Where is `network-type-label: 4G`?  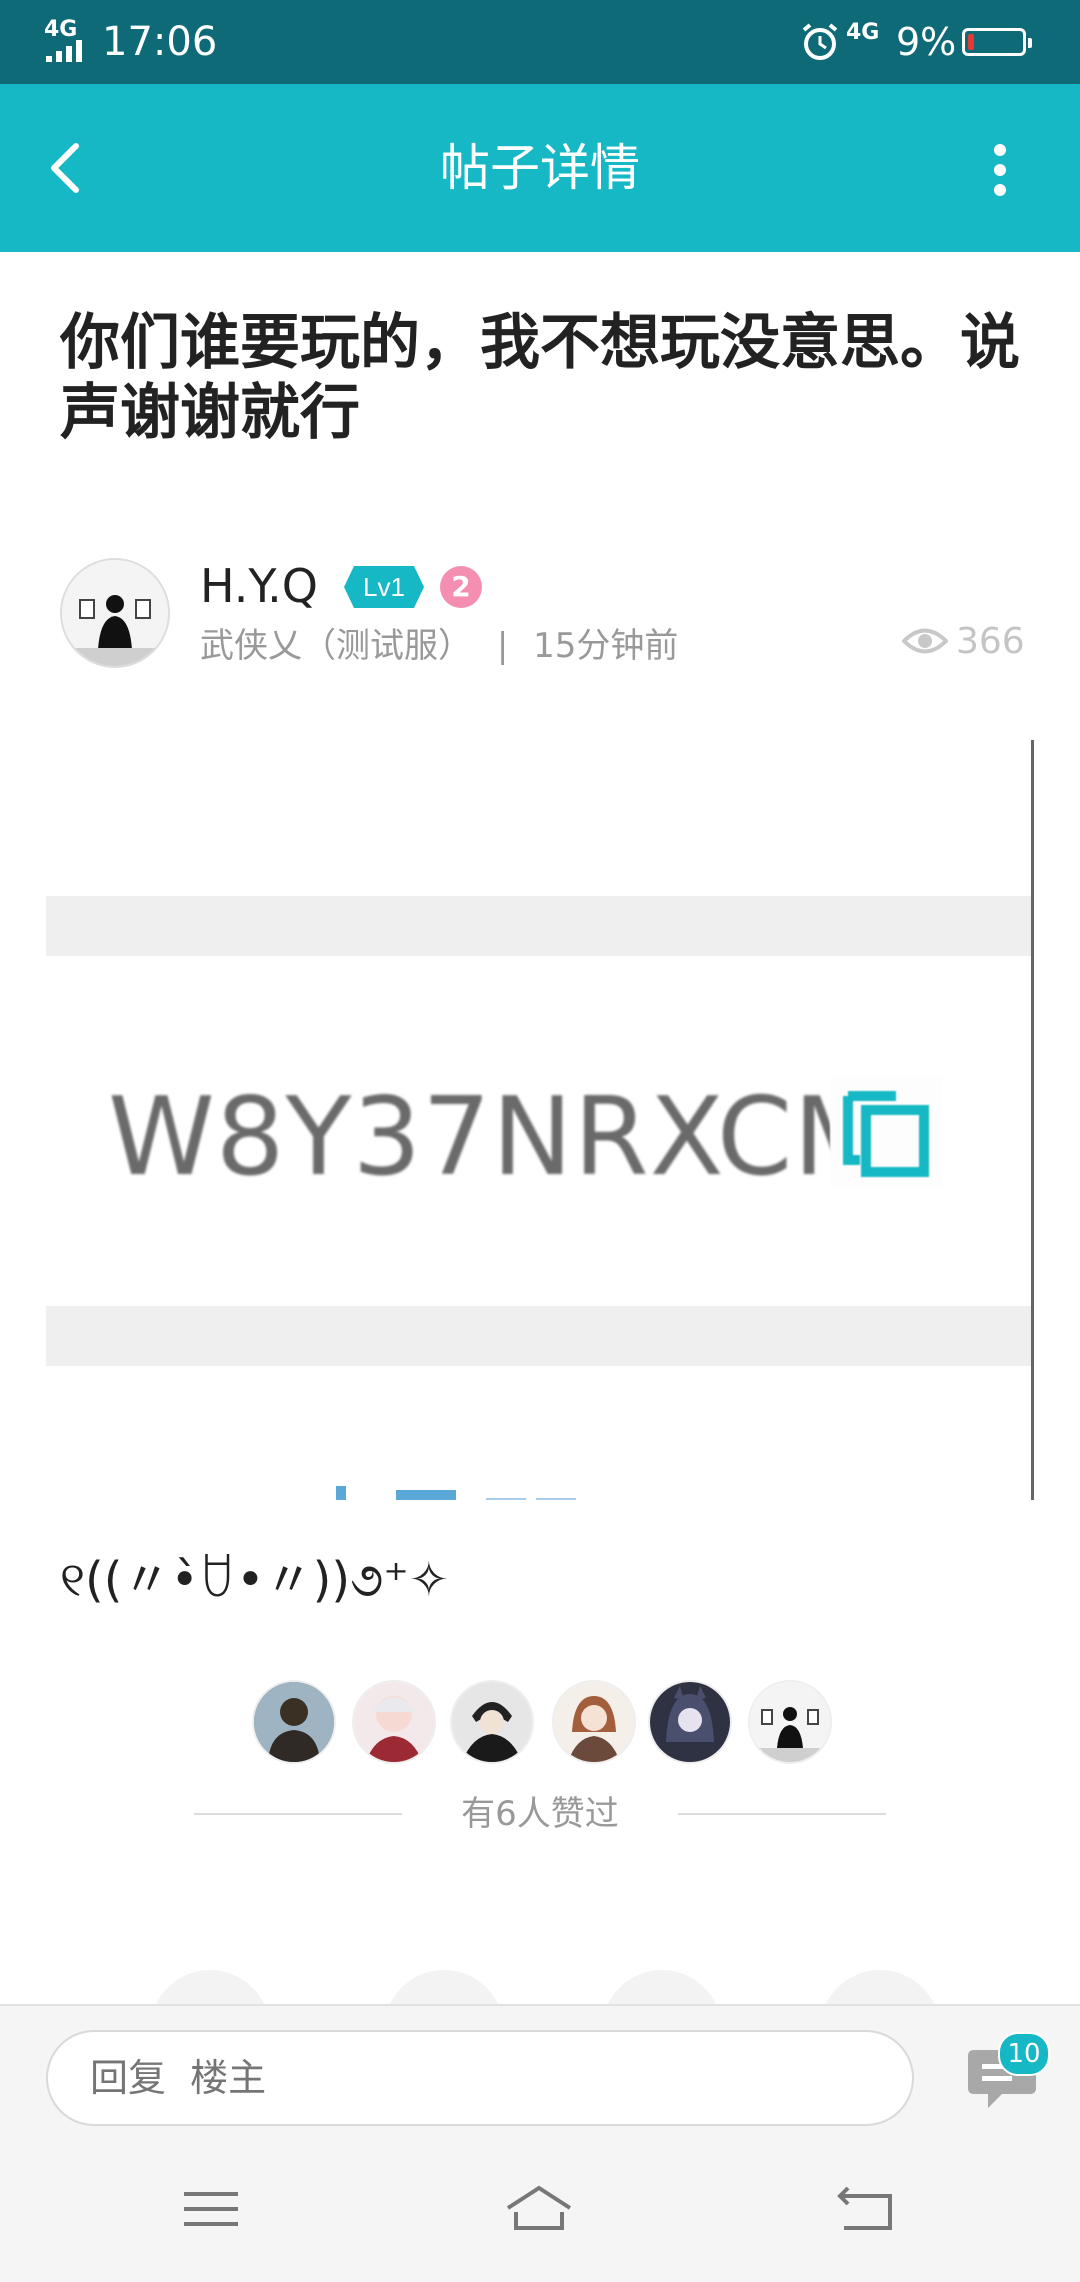
network-type-label: 4G is located at coordinates (61, 29).